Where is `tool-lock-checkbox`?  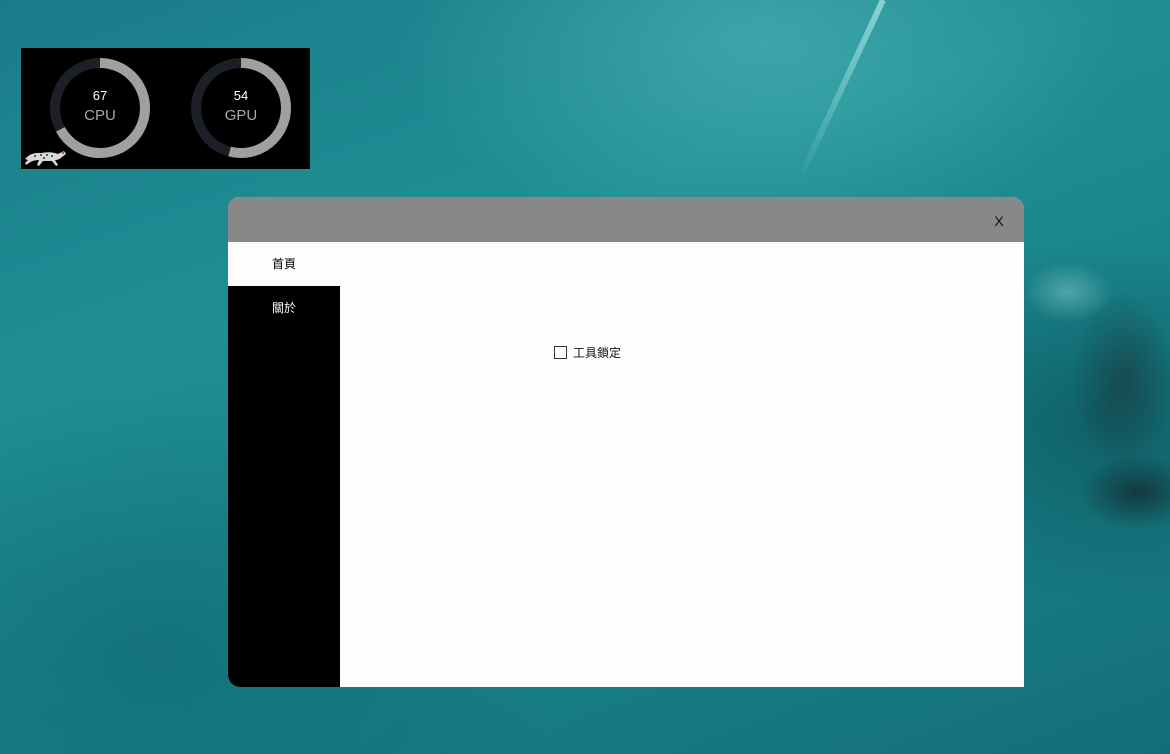 tool-lock-checkbox is located at coordinates (560, 352).